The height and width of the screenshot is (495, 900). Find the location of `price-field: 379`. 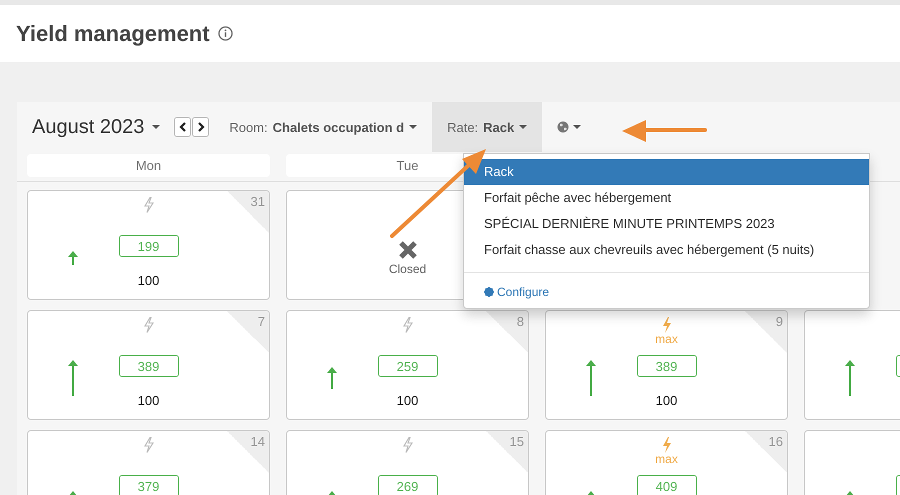

price-field: 379 is located at coordinates (148, 485).